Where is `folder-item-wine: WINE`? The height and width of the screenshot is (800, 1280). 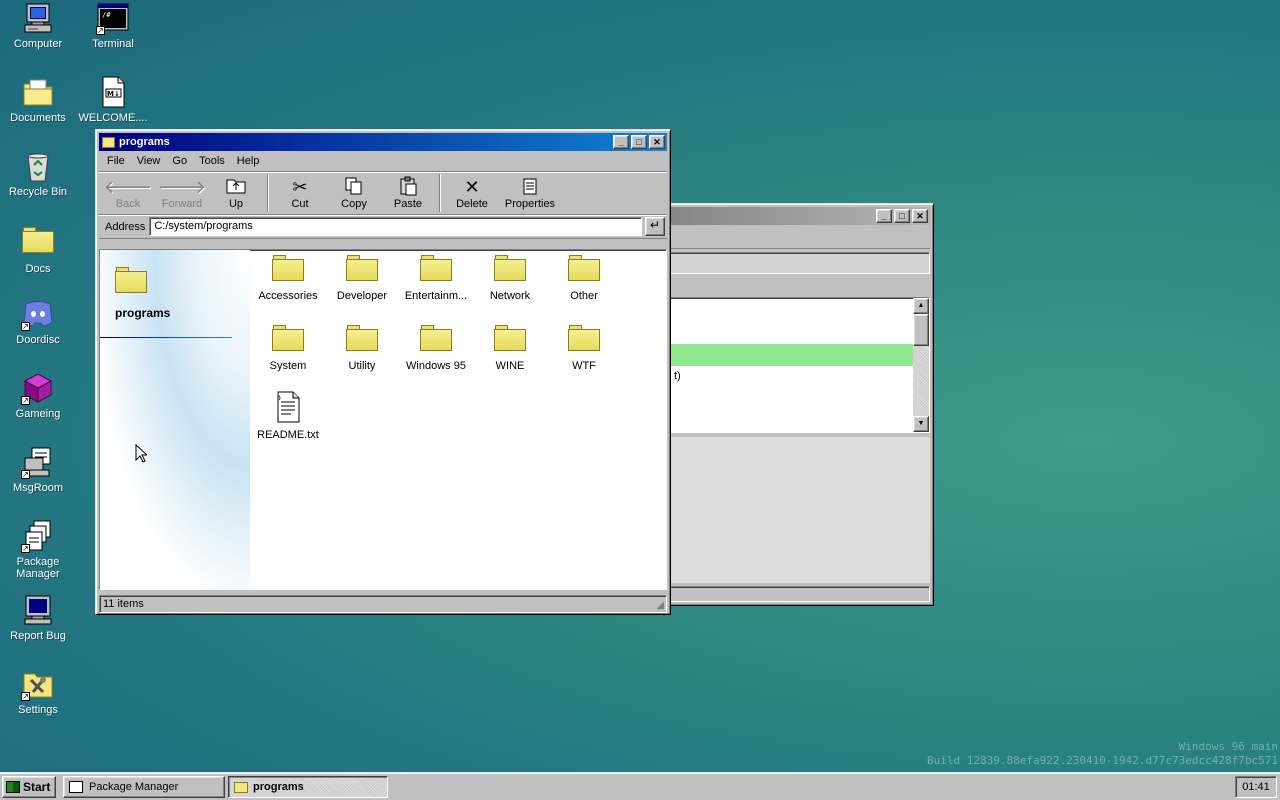 folder-item-wine: WINE is located at coordinates (510, 348).